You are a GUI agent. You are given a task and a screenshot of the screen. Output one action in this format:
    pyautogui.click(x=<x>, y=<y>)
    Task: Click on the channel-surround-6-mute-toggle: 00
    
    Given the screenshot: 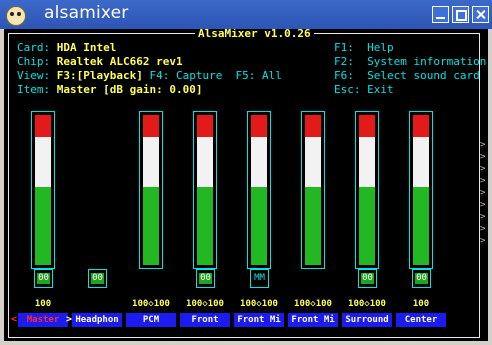 What is the action you would take?
    pyautogui.click(x=367, y=278)
    